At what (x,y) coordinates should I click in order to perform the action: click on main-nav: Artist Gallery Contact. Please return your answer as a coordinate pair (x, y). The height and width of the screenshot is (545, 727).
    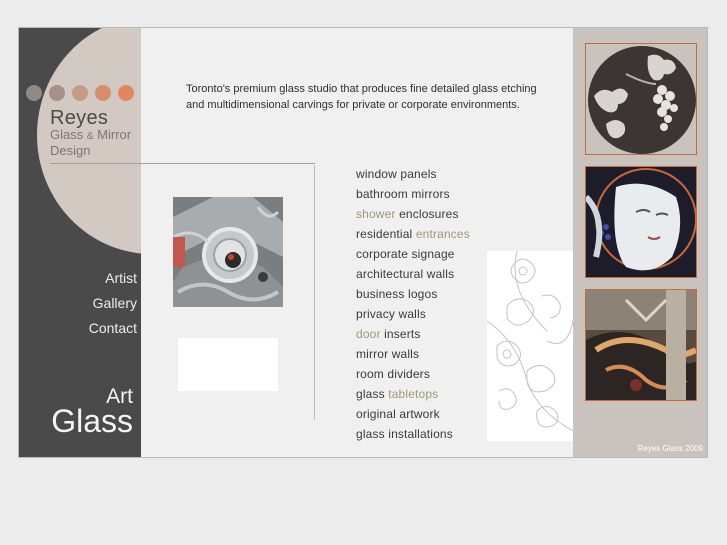
    Looking at the image, I should click on (113, 303).